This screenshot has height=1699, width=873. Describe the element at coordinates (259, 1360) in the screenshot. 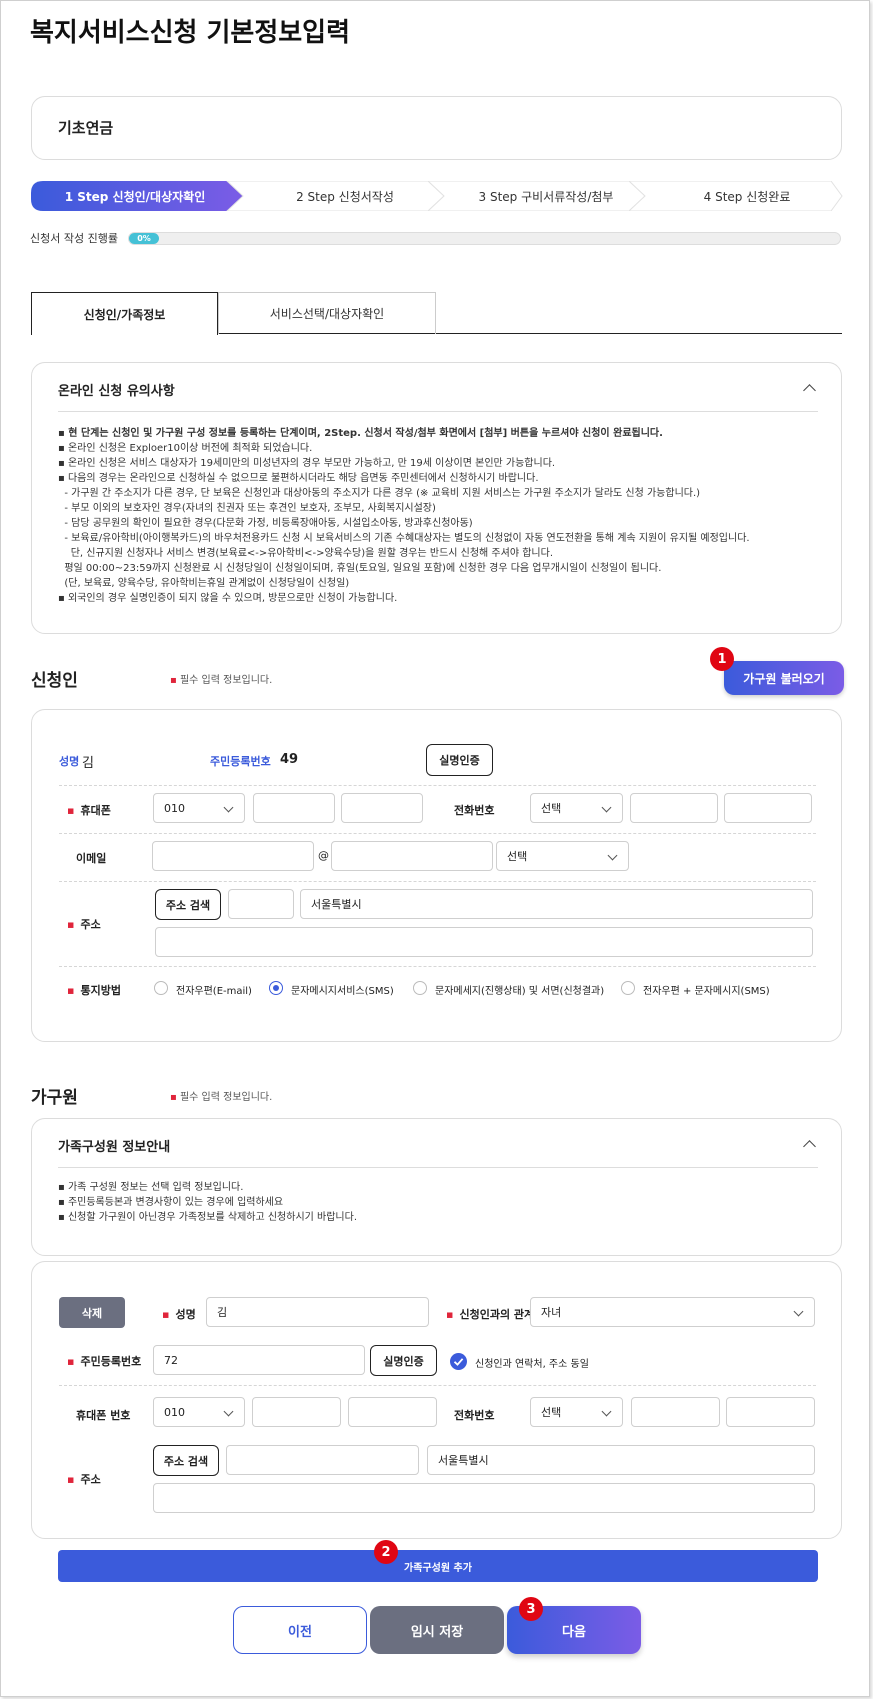

I see `member-rrn-input: 72` at that location.